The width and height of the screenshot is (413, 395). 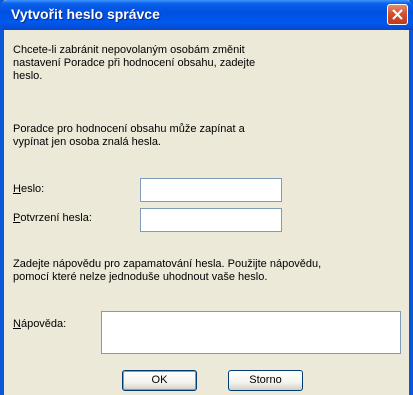 What do you see at coordinates (56, 218) in the screenshot?
I see `confirm-label-rest: otvrzení hesla:` at bounding box center [56, 218].